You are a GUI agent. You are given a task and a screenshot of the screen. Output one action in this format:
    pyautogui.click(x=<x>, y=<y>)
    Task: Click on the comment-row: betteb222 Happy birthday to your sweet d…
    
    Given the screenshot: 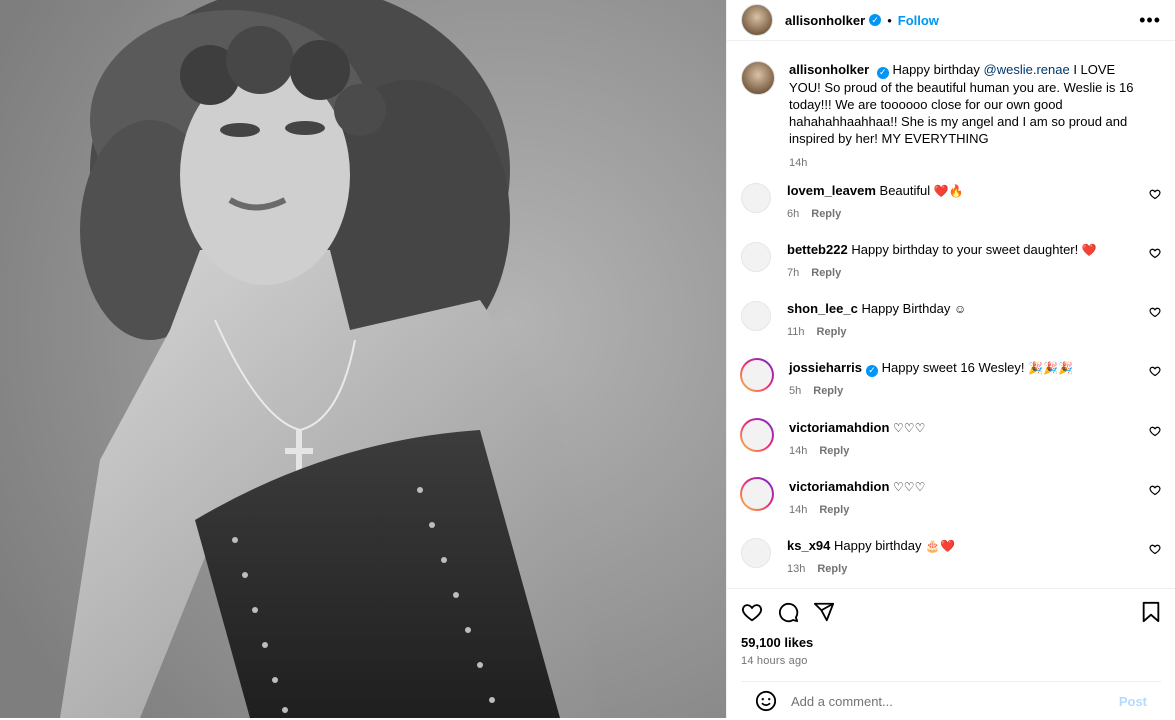 What is the action you would take?
    pyautogui.click(x=951, y=270)
    